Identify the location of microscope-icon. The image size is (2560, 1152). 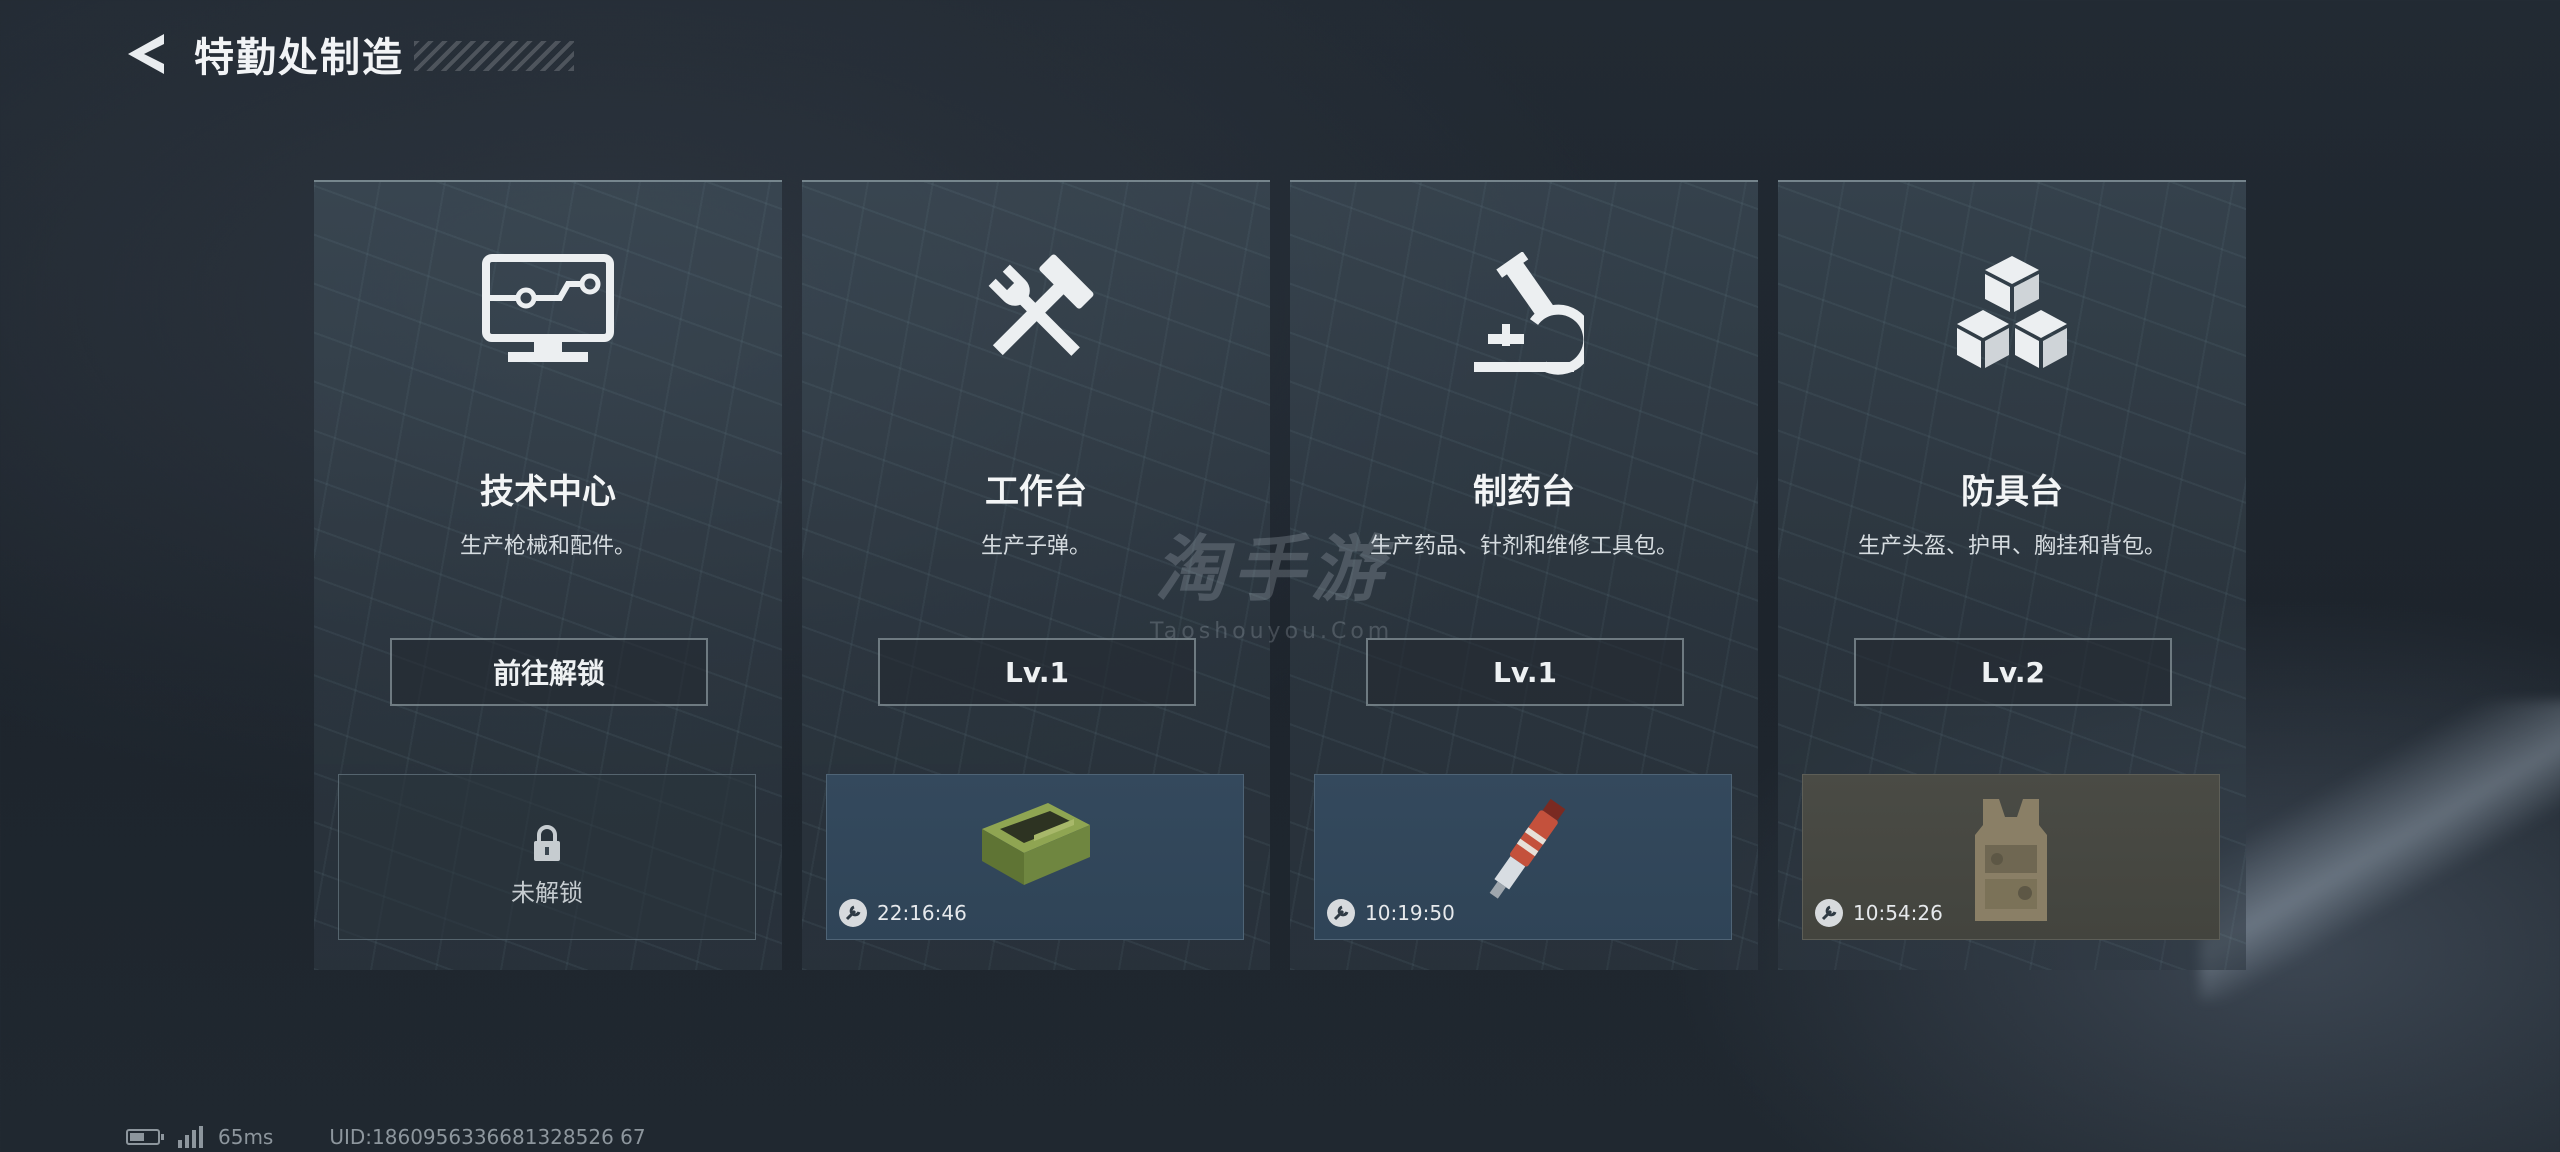
(1529, 313).